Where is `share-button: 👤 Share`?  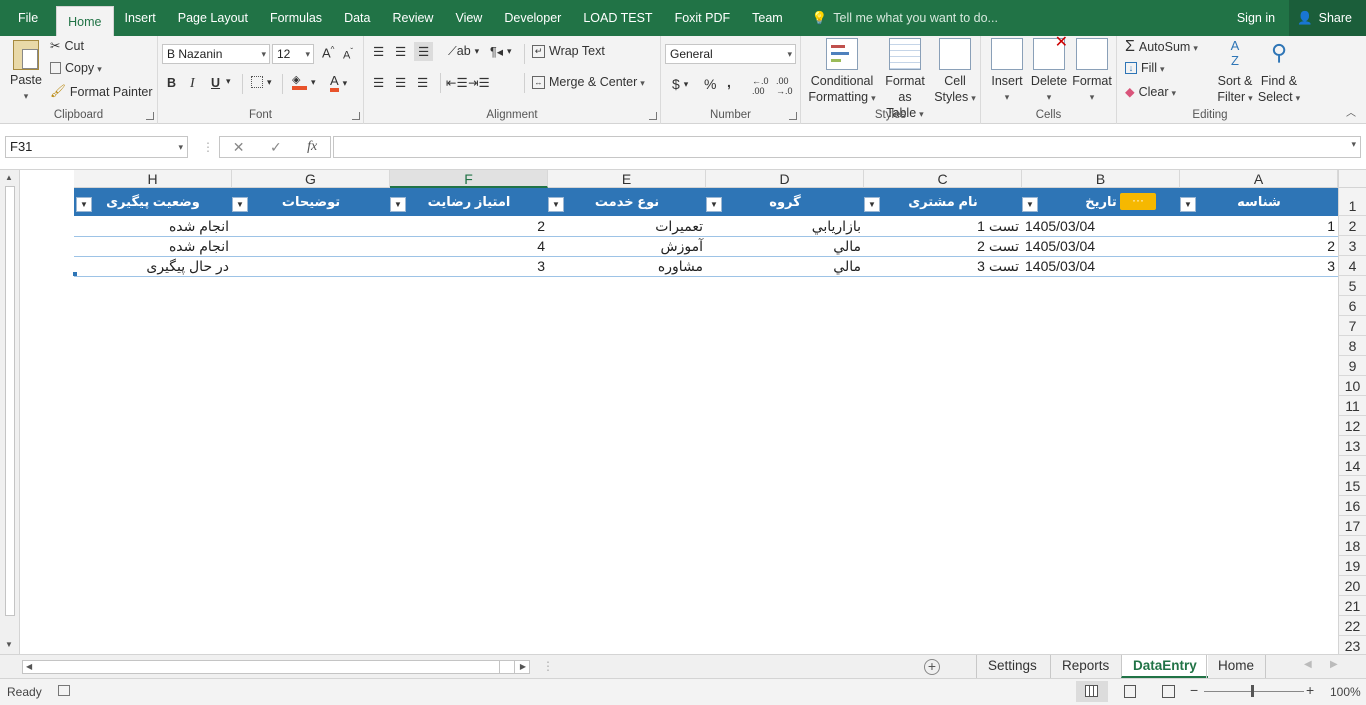
share-button: 👤 Share is located at coordinates (1327, 18).